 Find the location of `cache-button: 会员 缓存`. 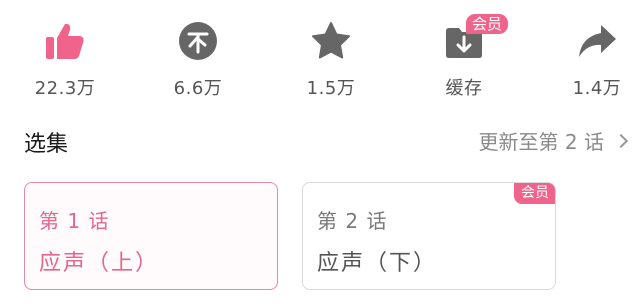

cache-button: 会员 缓存 is located at coordinates (464, 57).